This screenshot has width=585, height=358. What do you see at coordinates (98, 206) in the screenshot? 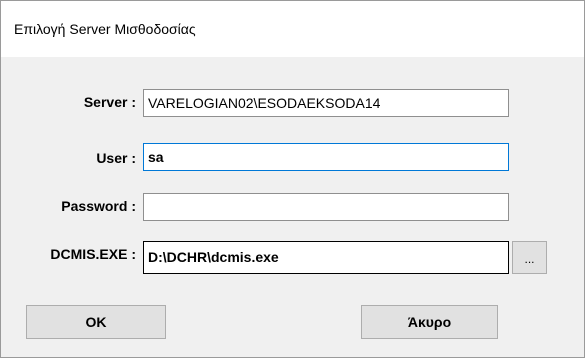
I see `password-label: Password :` at bounding box center [98, 206].